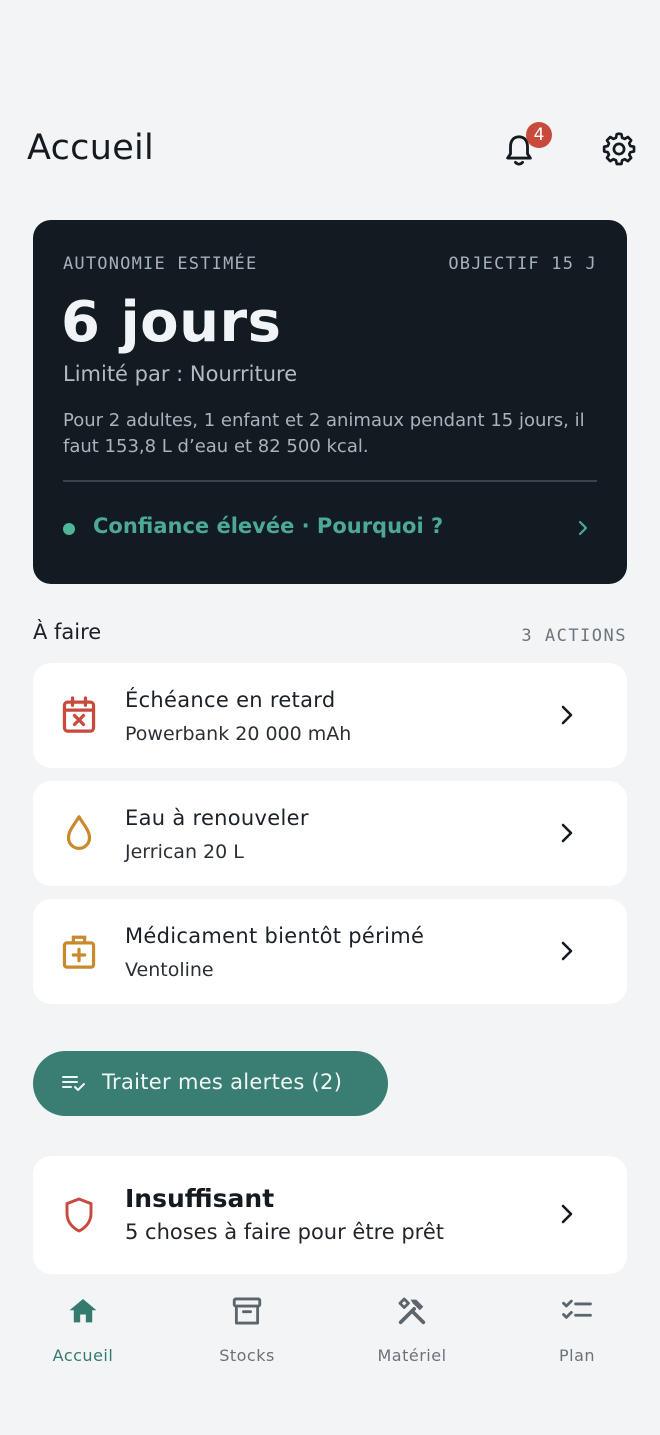 This screenshot has height=1435, width=660. What do you see at coordinates (79, 1215) in the screenshot?
I see `shield-icon` at bounding box center [79, 1215].